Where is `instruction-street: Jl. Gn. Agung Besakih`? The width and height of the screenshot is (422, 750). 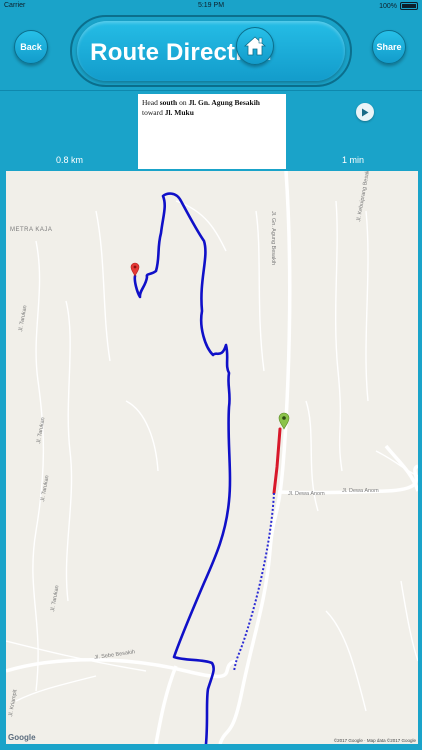 instruction-street: Jl. Gn. Agung Besakih is located at coordinates (224, 102).